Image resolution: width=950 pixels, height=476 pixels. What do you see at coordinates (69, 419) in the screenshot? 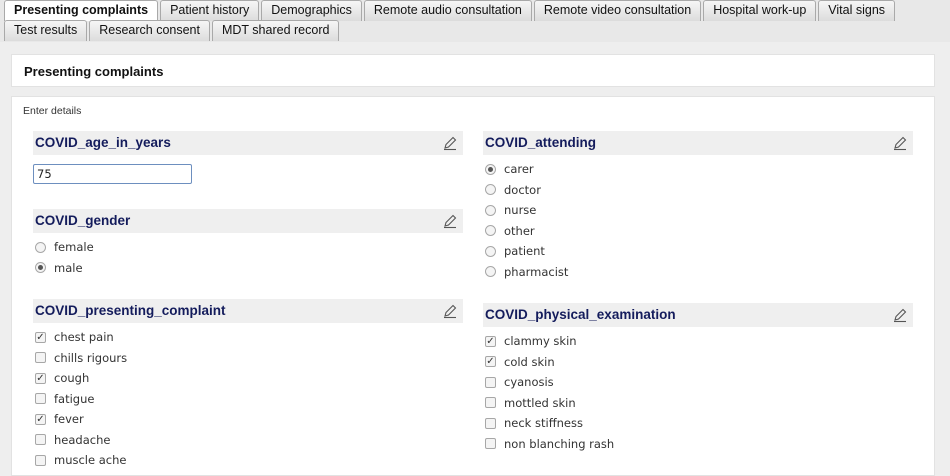
I see `option-label: fever` at bounding box center [69, 419].